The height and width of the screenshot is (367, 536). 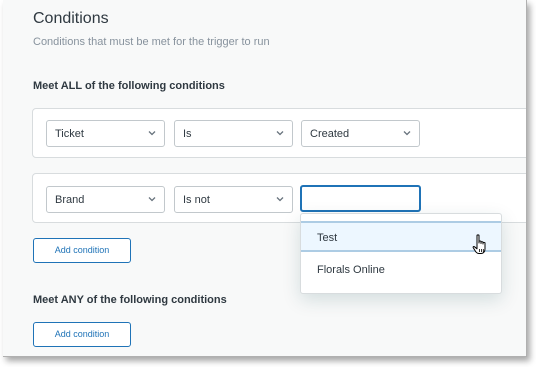 I want to click on dropdown-option-florals-online: Florals Online, so click(x=401, y=270).